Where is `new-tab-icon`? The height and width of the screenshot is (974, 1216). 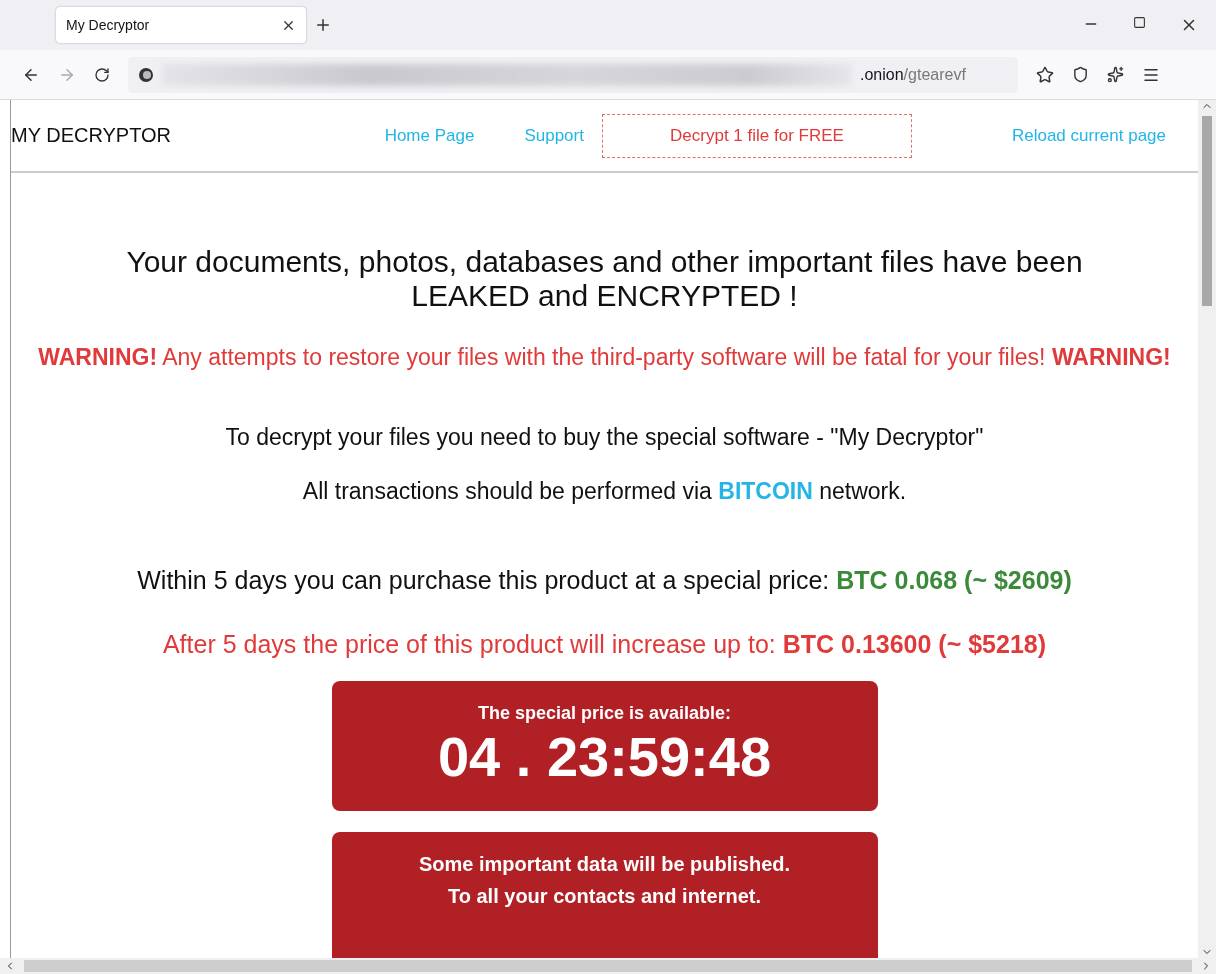 new-tab-icon is located at coordinates (323, 25).